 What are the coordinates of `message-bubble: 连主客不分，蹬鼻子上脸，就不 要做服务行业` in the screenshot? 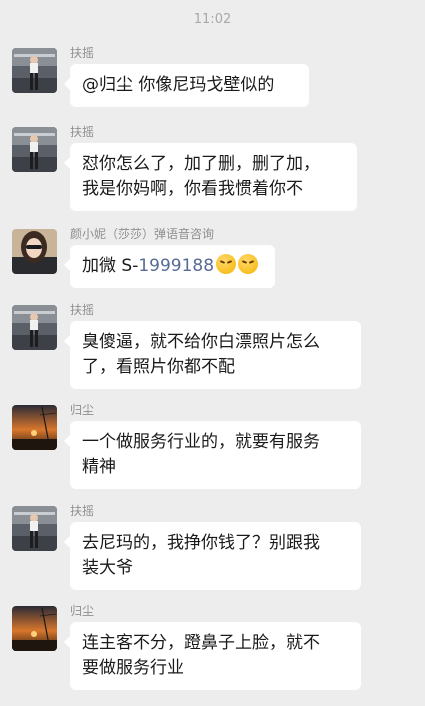 It's located at (212, 656).